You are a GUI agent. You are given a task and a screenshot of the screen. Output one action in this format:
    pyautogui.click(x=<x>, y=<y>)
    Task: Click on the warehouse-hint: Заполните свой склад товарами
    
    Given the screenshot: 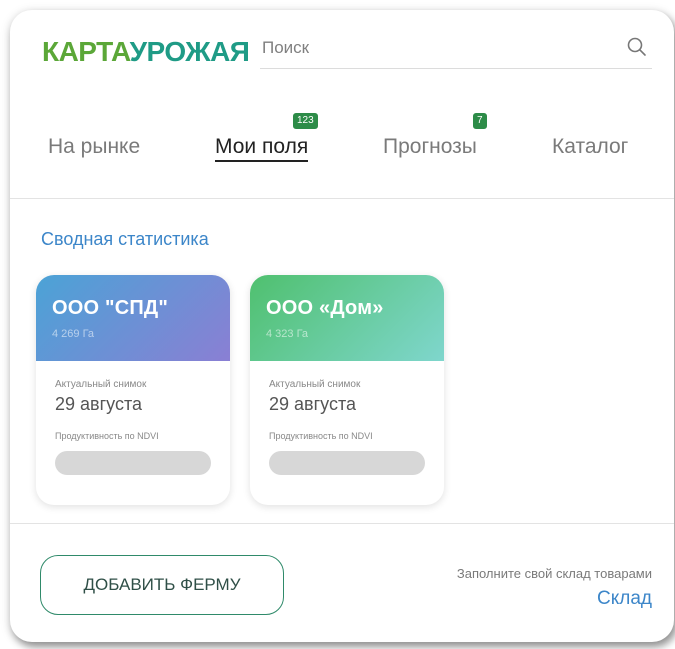 What is the action you would take?
    pyautogui.click(x=554, y=573)
    